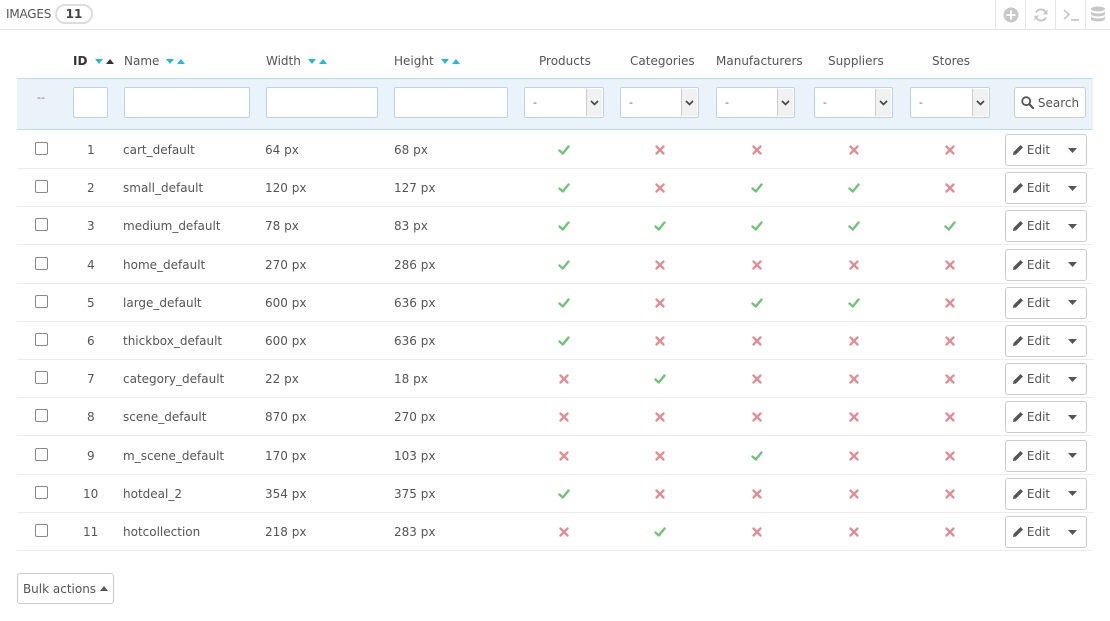 The height and width of the screenshot is (621, 1110). I want to click on export-button, so click(1097, 15).